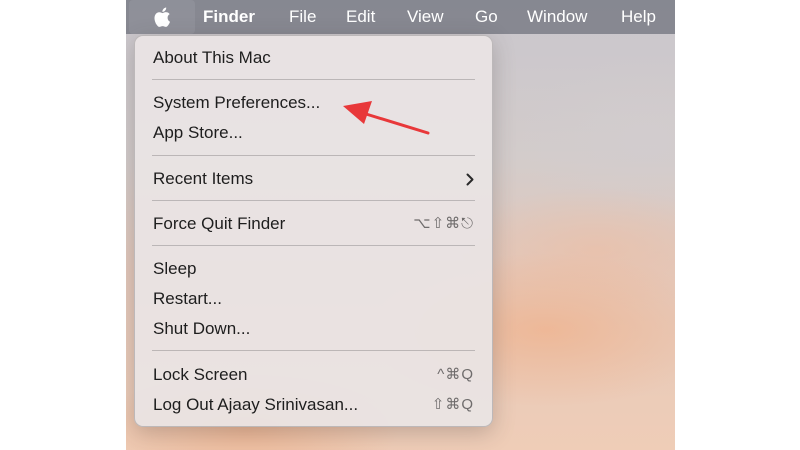 The image size is (800, 450). Describe the element at coordinates (455, 374) in the screenshot. I see `keyboard-shortcut: ^⌘Q` at that location.